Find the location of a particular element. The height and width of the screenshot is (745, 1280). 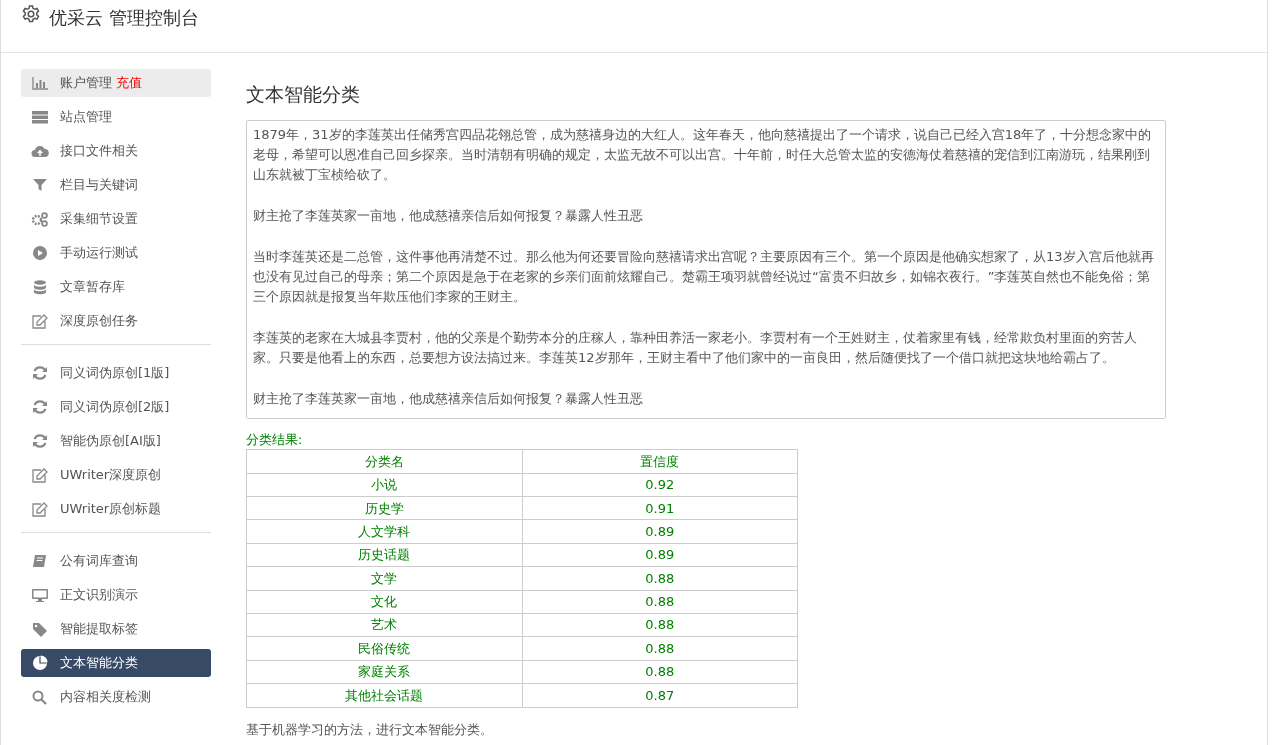

paragraph-text: 1879年，31岁的李莲英出任储秀宫四品花翎总管，成为慈禧身边的大红人。这年春天，他向慈禧提出了一个请求，说自己已经入宫18年了，十分想念家中的老母，希望可以恩准自己回乡探亲。当时清朝有明确的规定，太监无故不可以出宫。十年前，时任大总管太监的安德海仗着慈禧的宠信到江南游玩，结果刚到山东就被丁宝桢给砍了。 is located at coordinates (703, 155).